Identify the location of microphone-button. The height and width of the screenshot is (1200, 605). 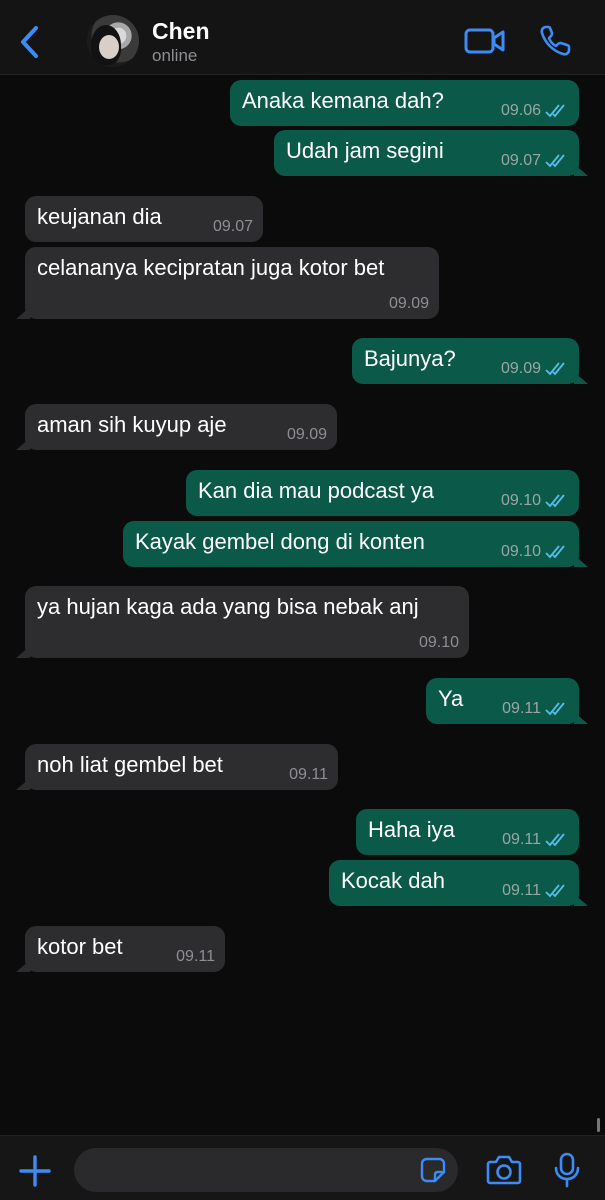
(567, 1170).